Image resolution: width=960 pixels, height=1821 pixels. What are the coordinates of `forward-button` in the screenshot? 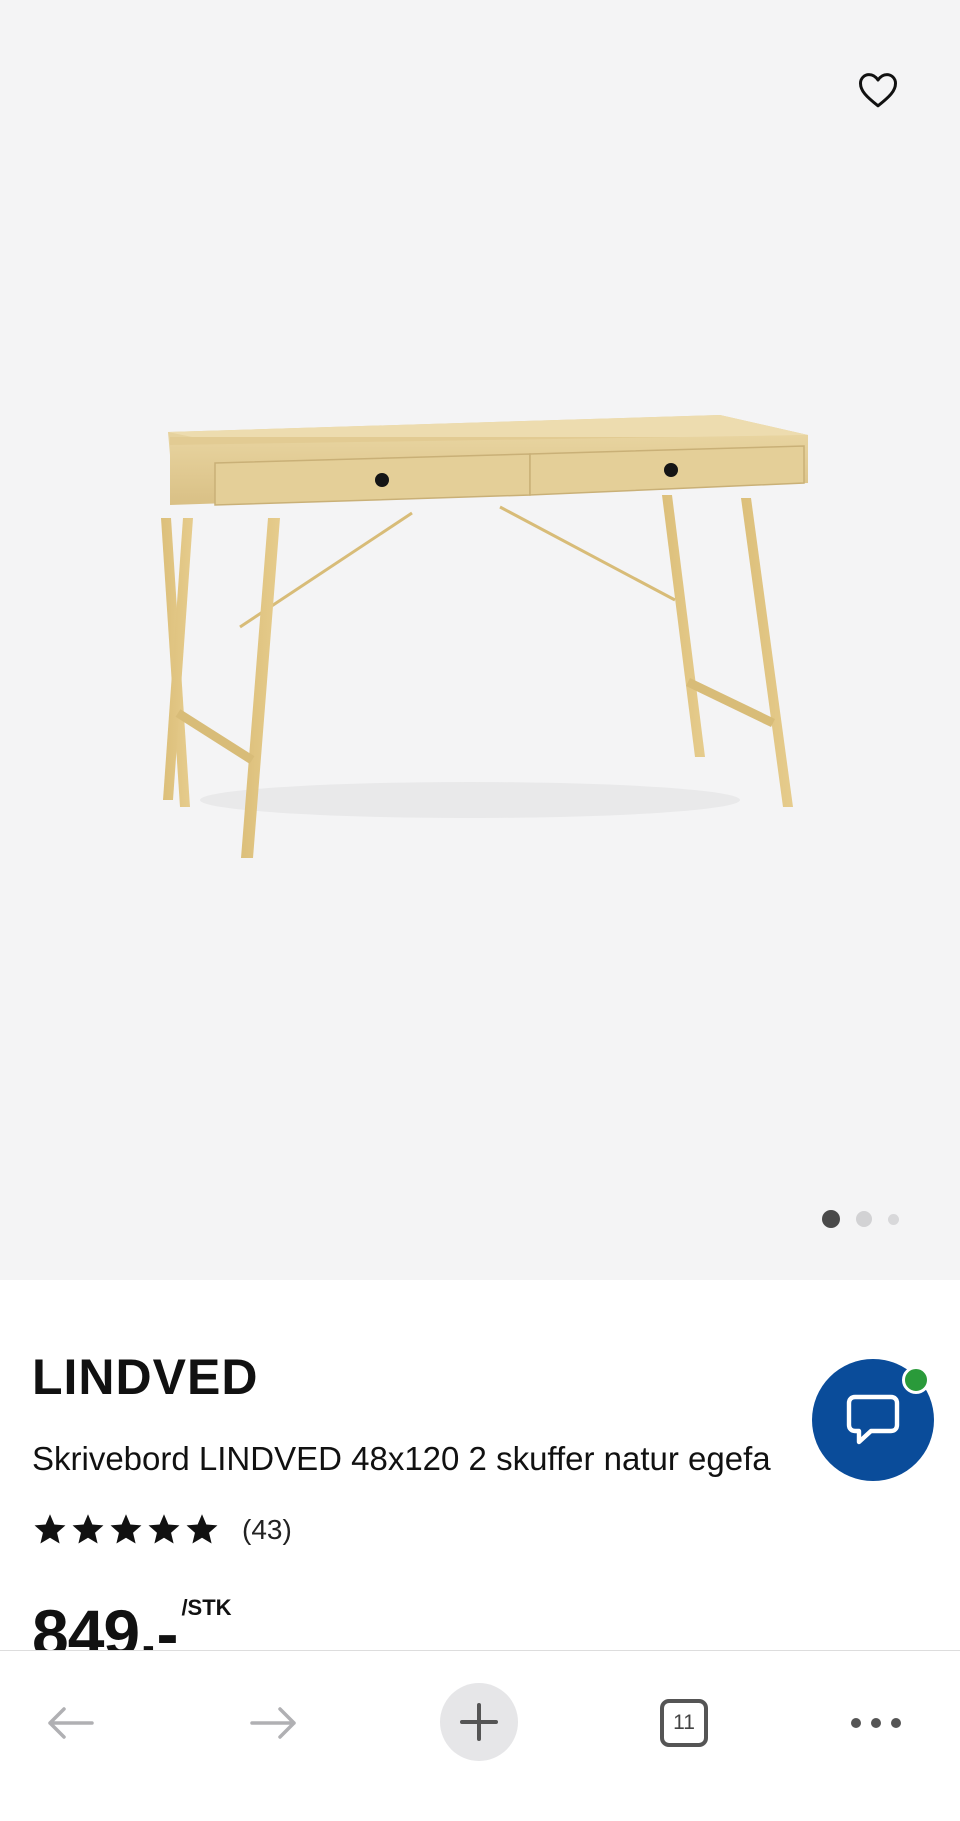 It's located at (274, 1723).